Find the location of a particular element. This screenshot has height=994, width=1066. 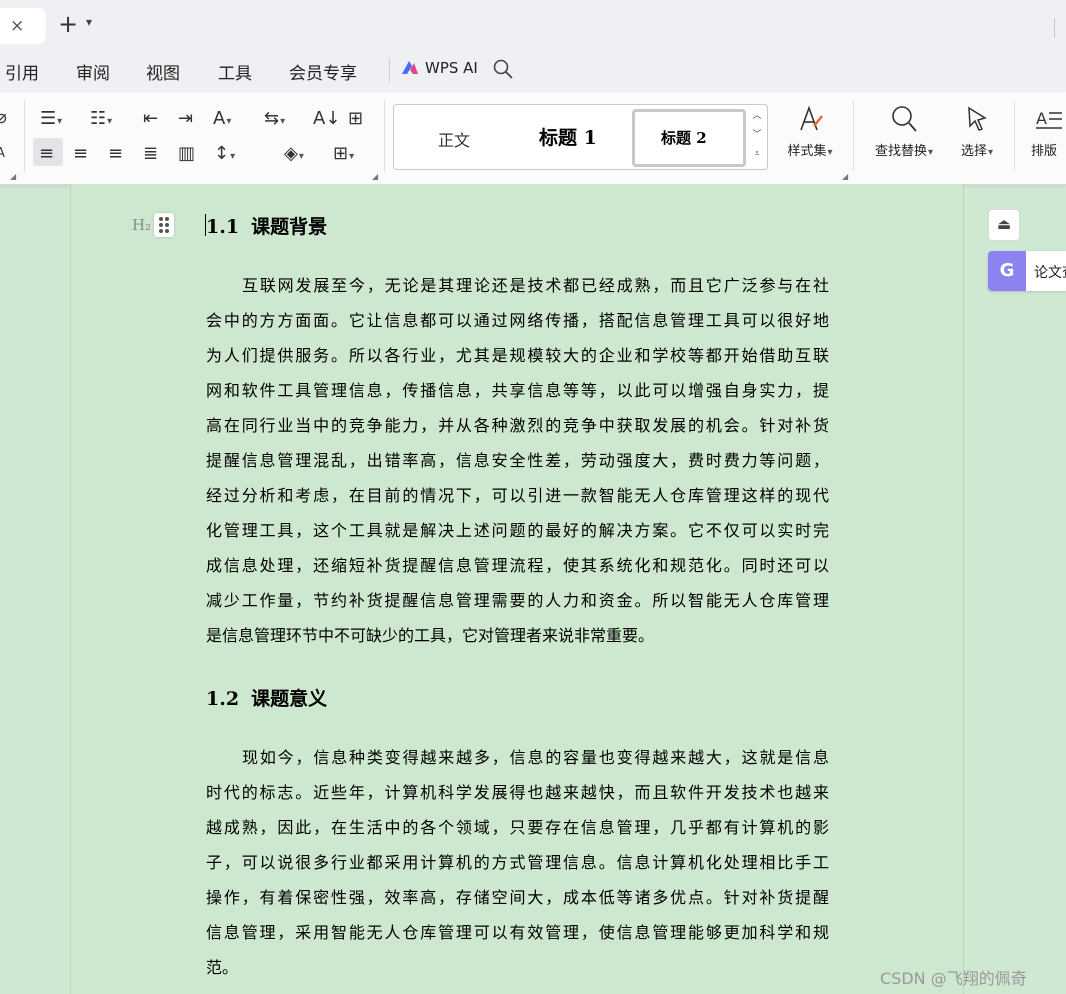

heading-level-marker: H₂ is located at coordinates (142, 225).